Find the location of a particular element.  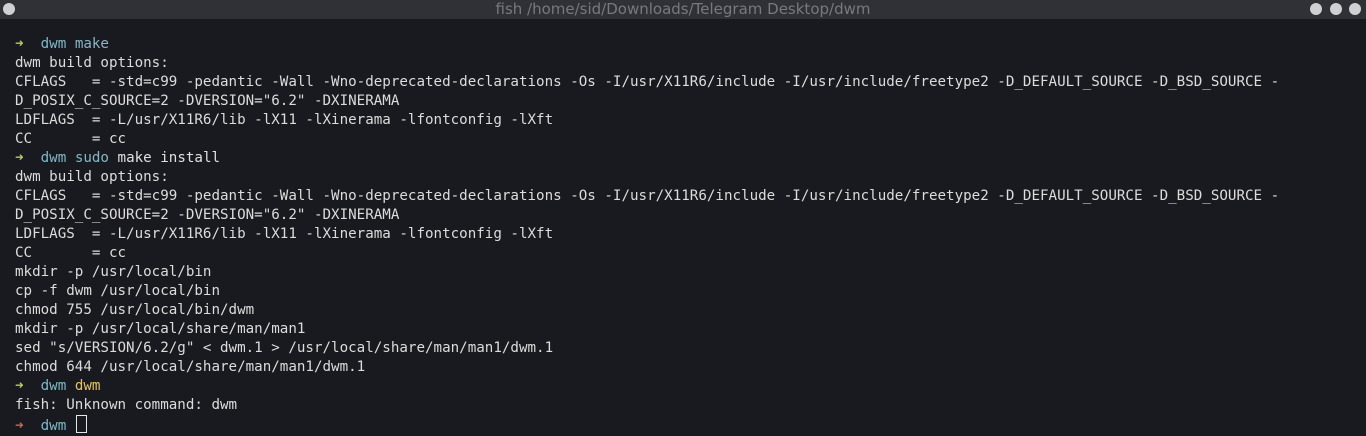

command-name: make is located at coordinates (91, 44).